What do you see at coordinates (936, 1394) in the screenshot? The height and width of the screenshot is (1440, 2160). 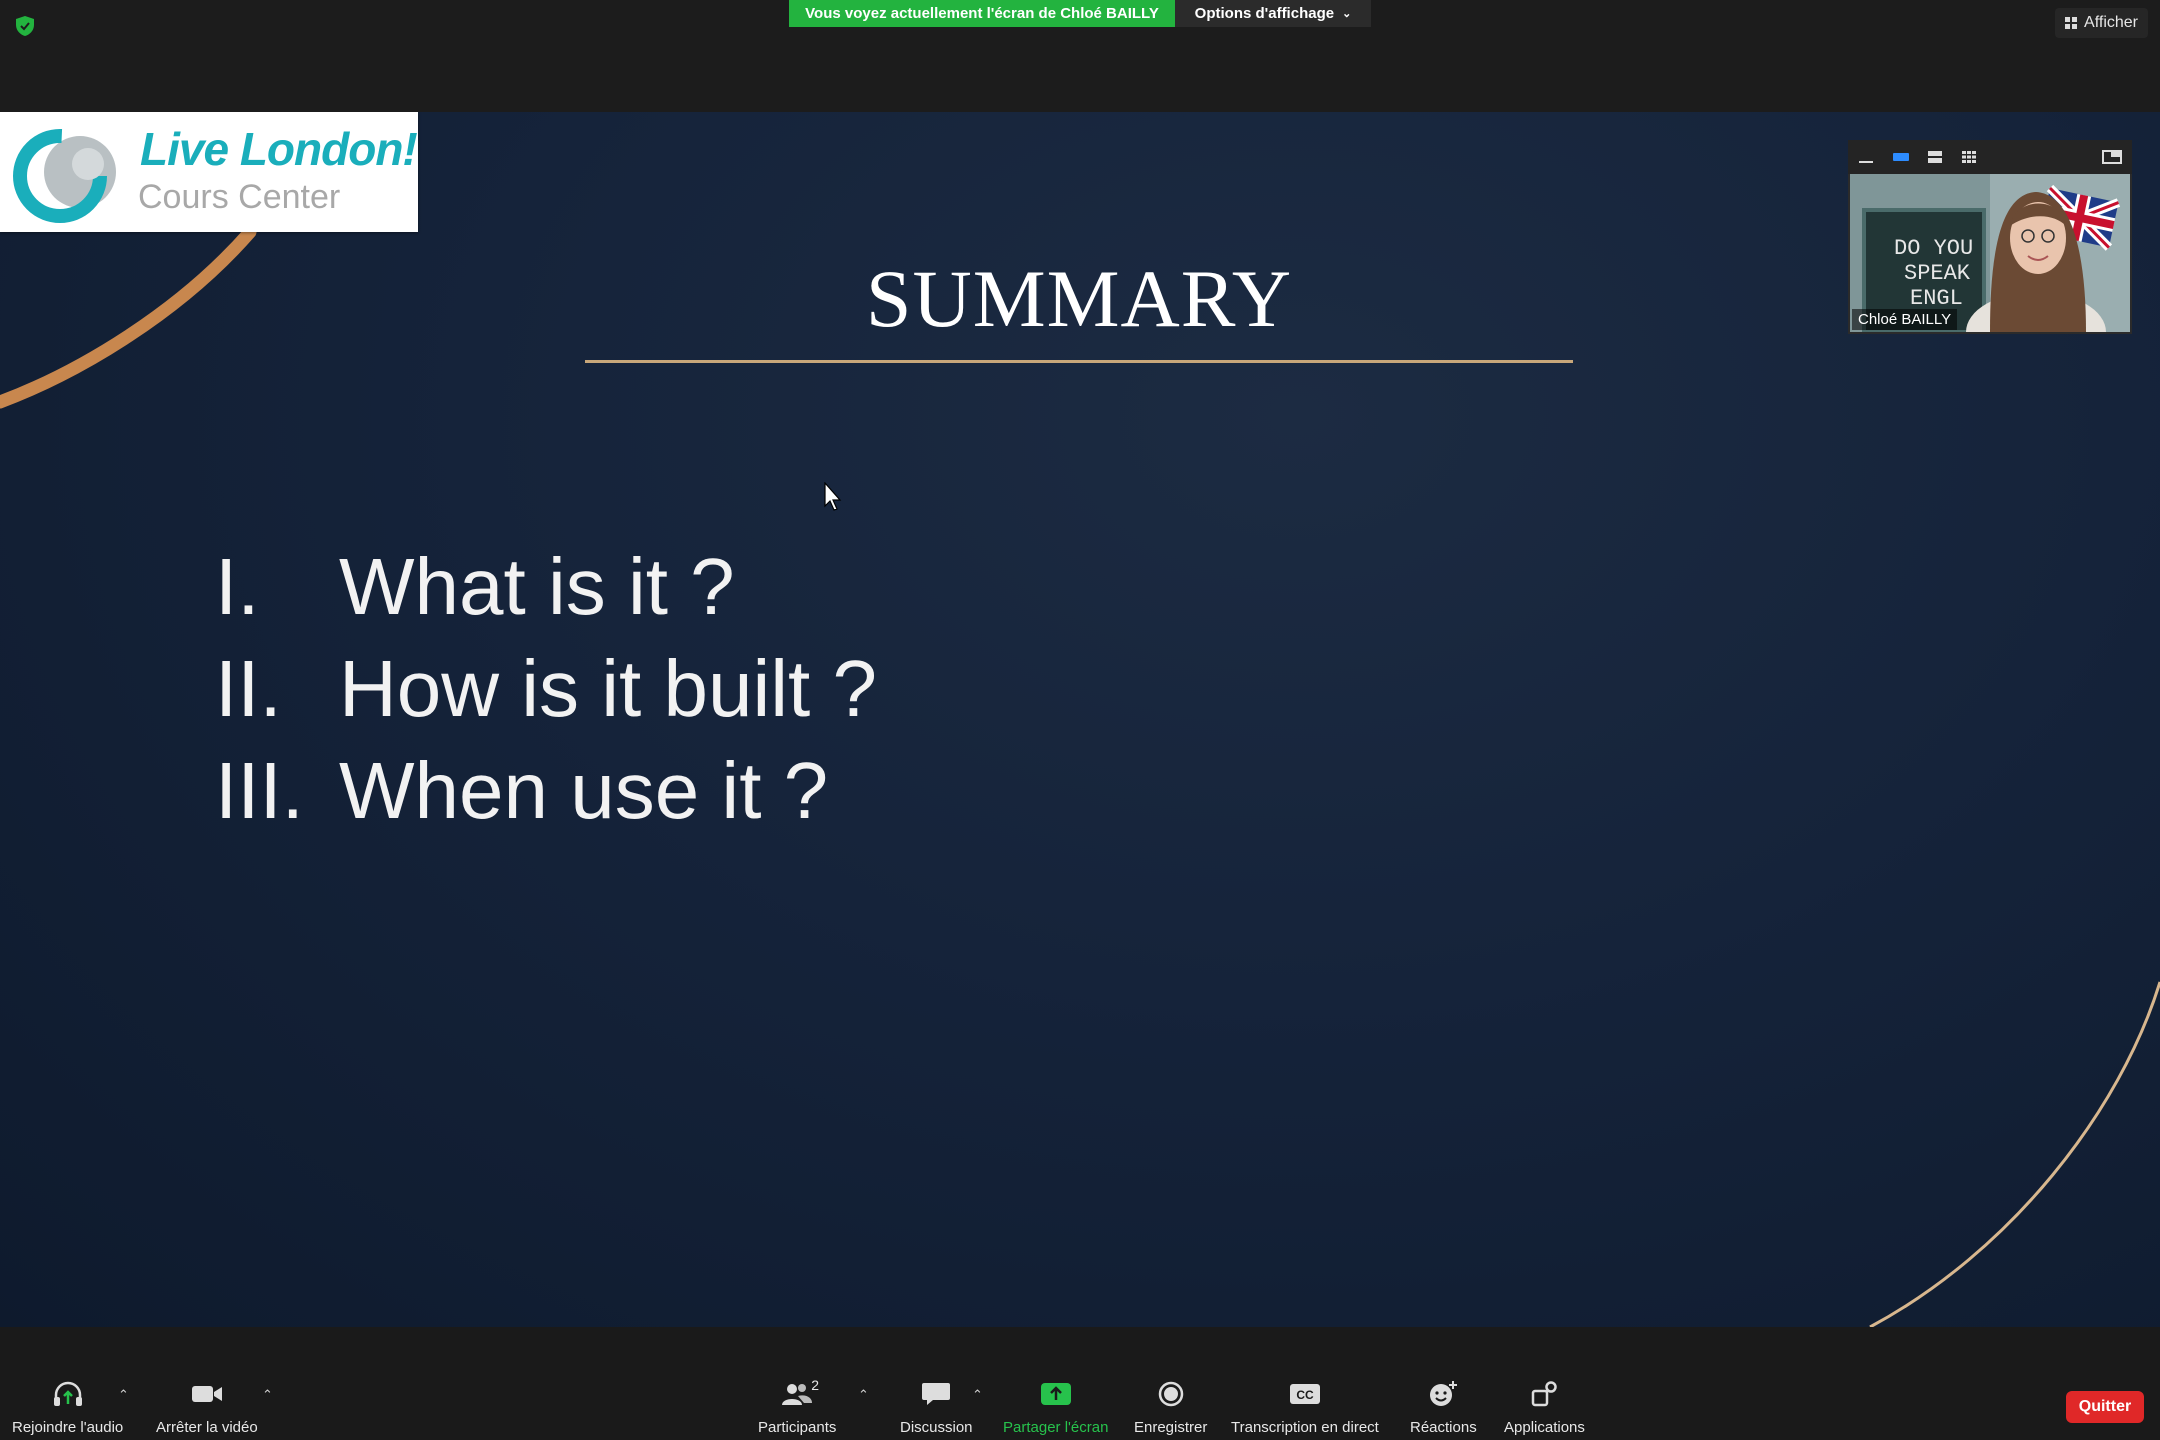 I see `chat-bubble-icon` at bounding box center [936, 1394].